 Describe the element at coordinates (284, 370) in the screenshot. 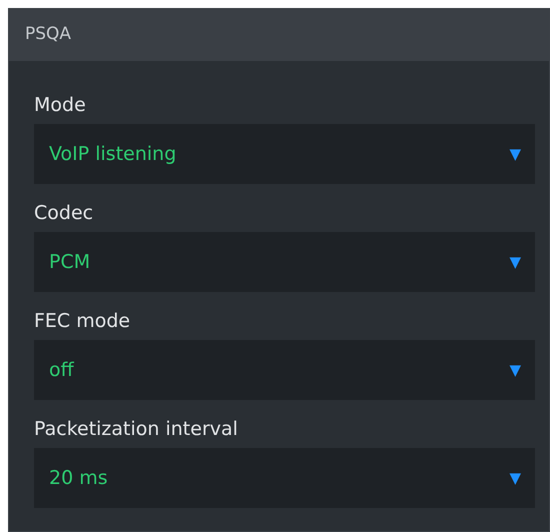

I see `dropdown: off ▼` at that location.